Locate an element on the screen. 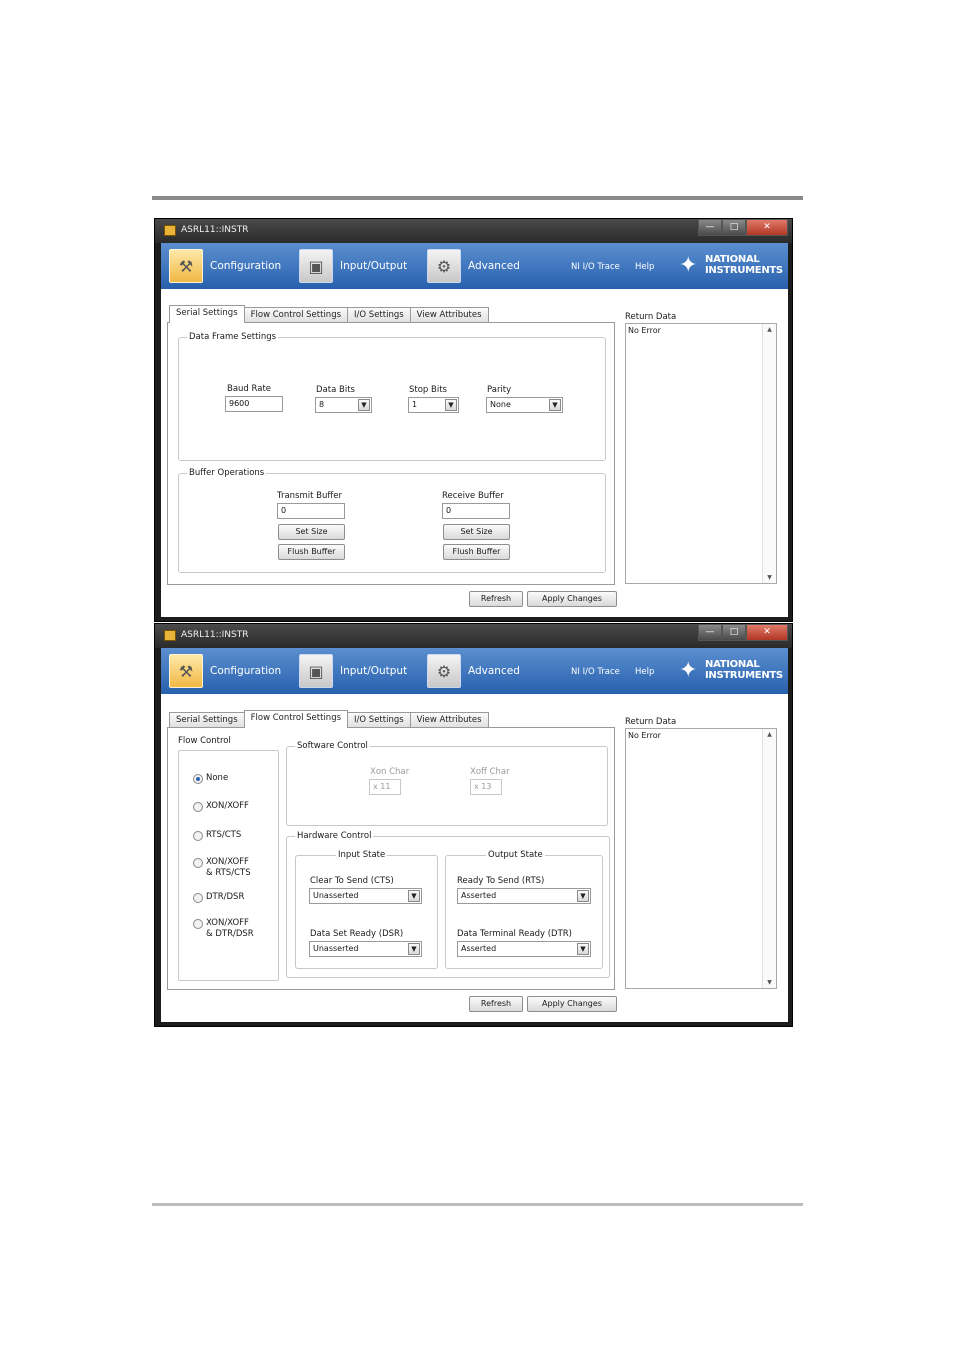 The image size is (954, 1351). configuration-label: Configuration is located at coordinates (246, 266).